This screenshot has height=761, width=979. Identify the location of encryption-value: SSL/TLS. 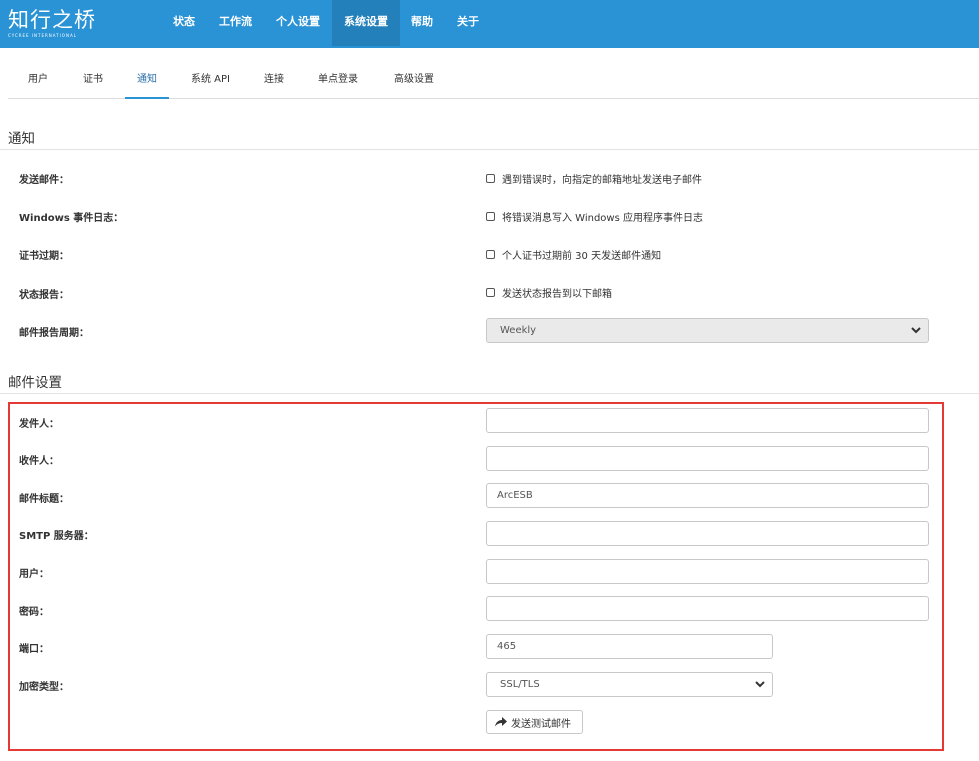
(520, 684).